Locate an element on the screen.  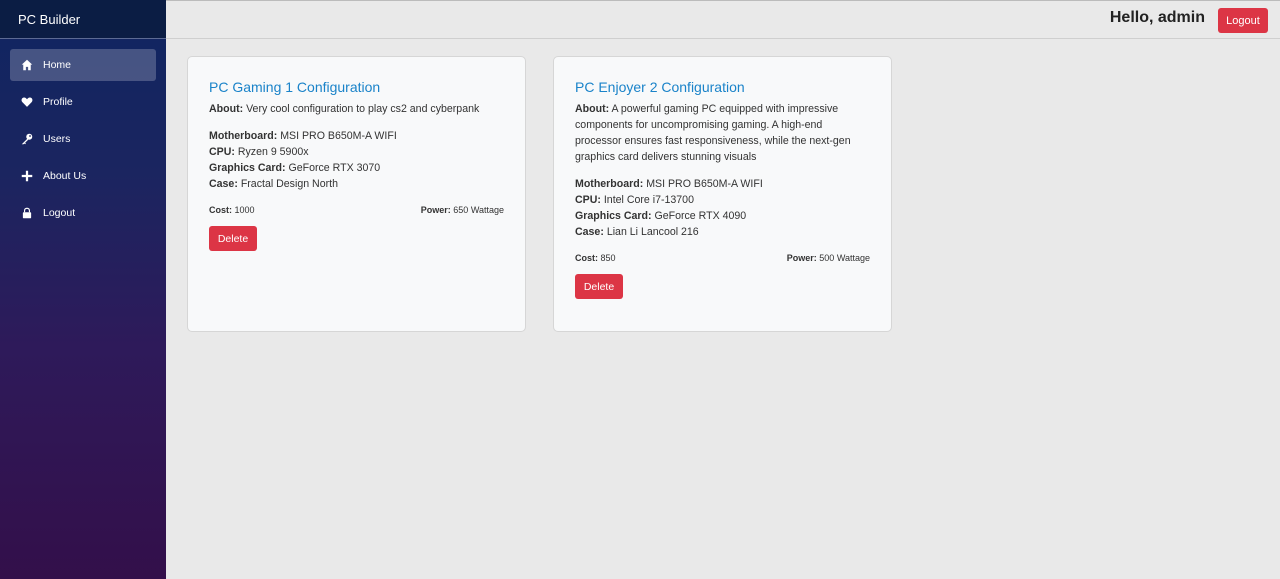
power-value: 500 Wattage is located at coordinates (844, 258).